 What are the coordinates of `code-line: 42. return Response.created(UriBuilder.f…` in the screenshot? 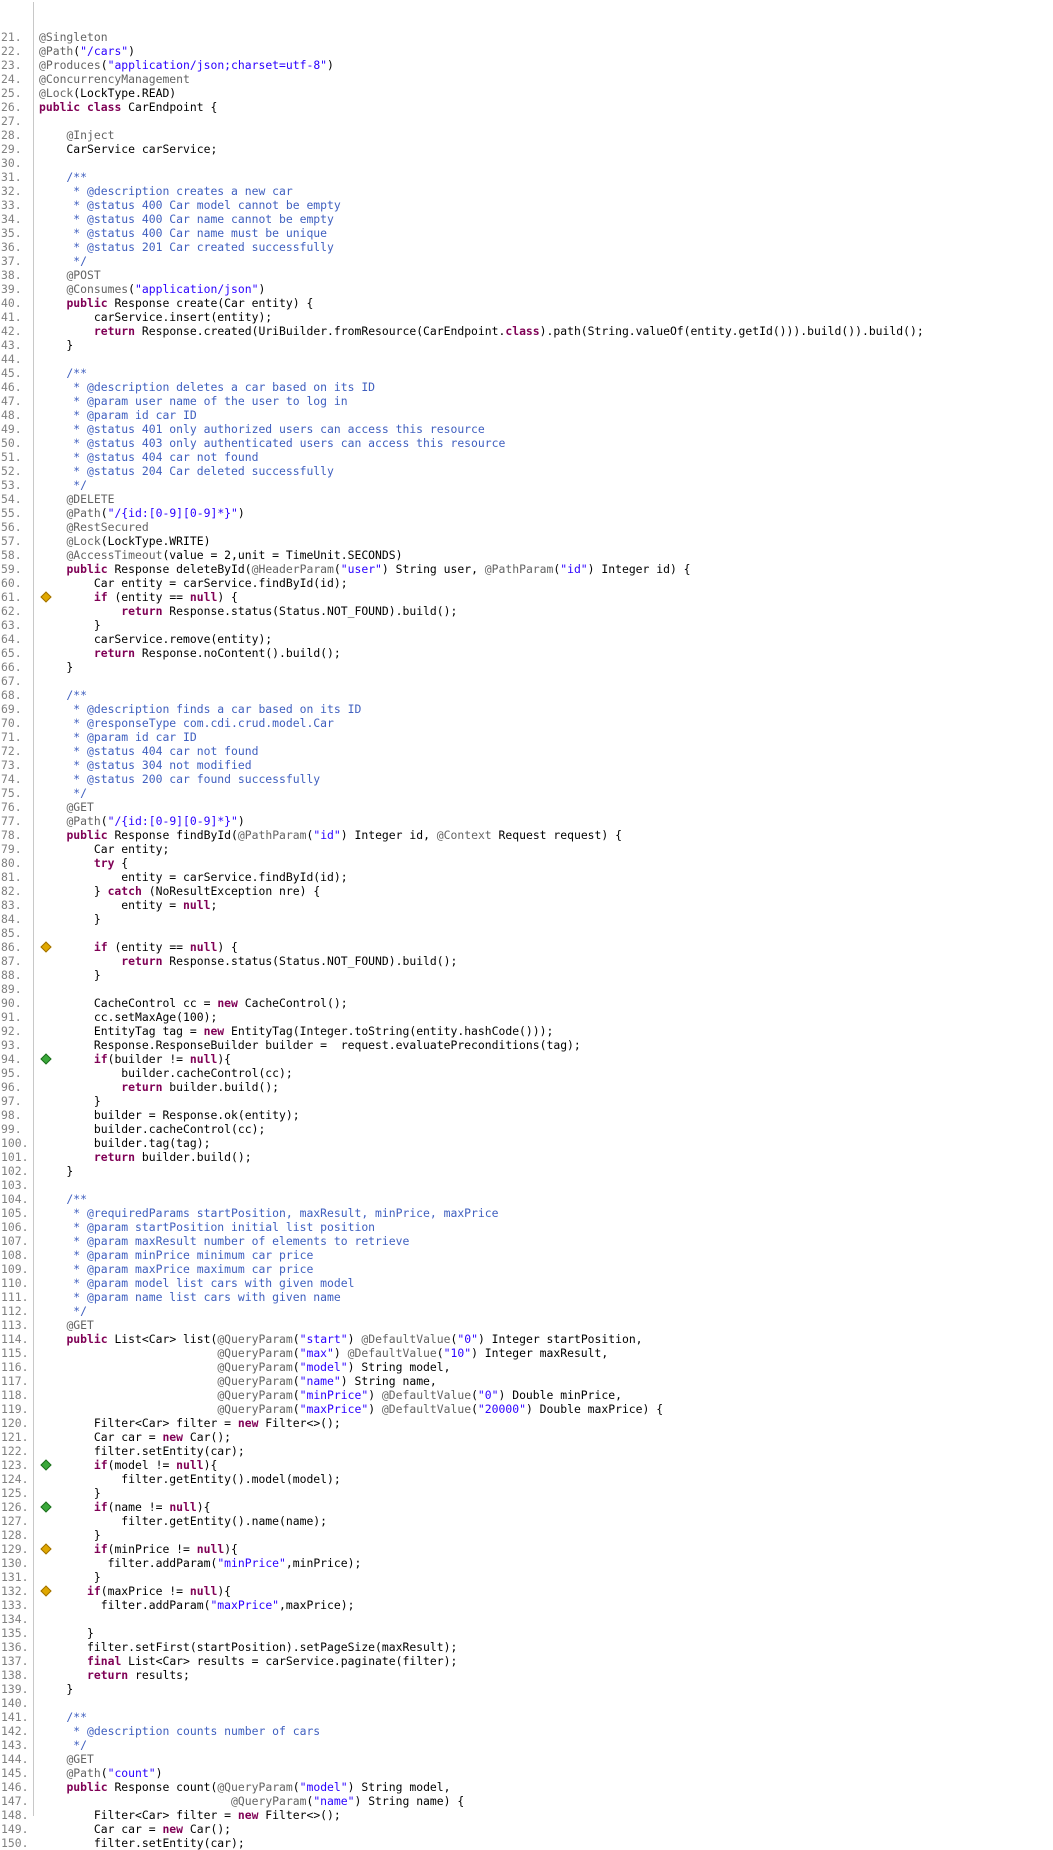 It's located at (526, 331).